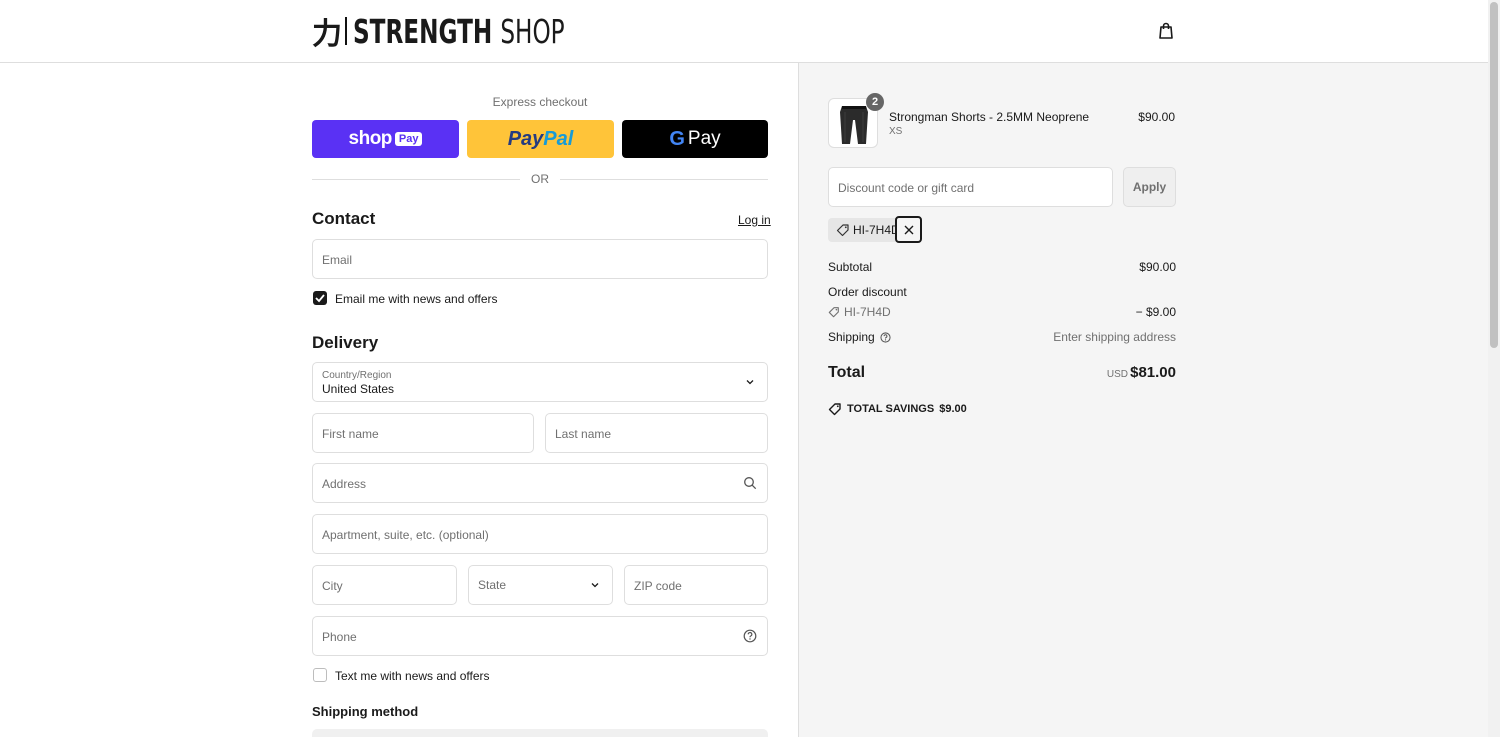  Describe the element at coordinates (365, 711) in the screenshot. I see `shipping-method-heading: Shipping method` at that location.